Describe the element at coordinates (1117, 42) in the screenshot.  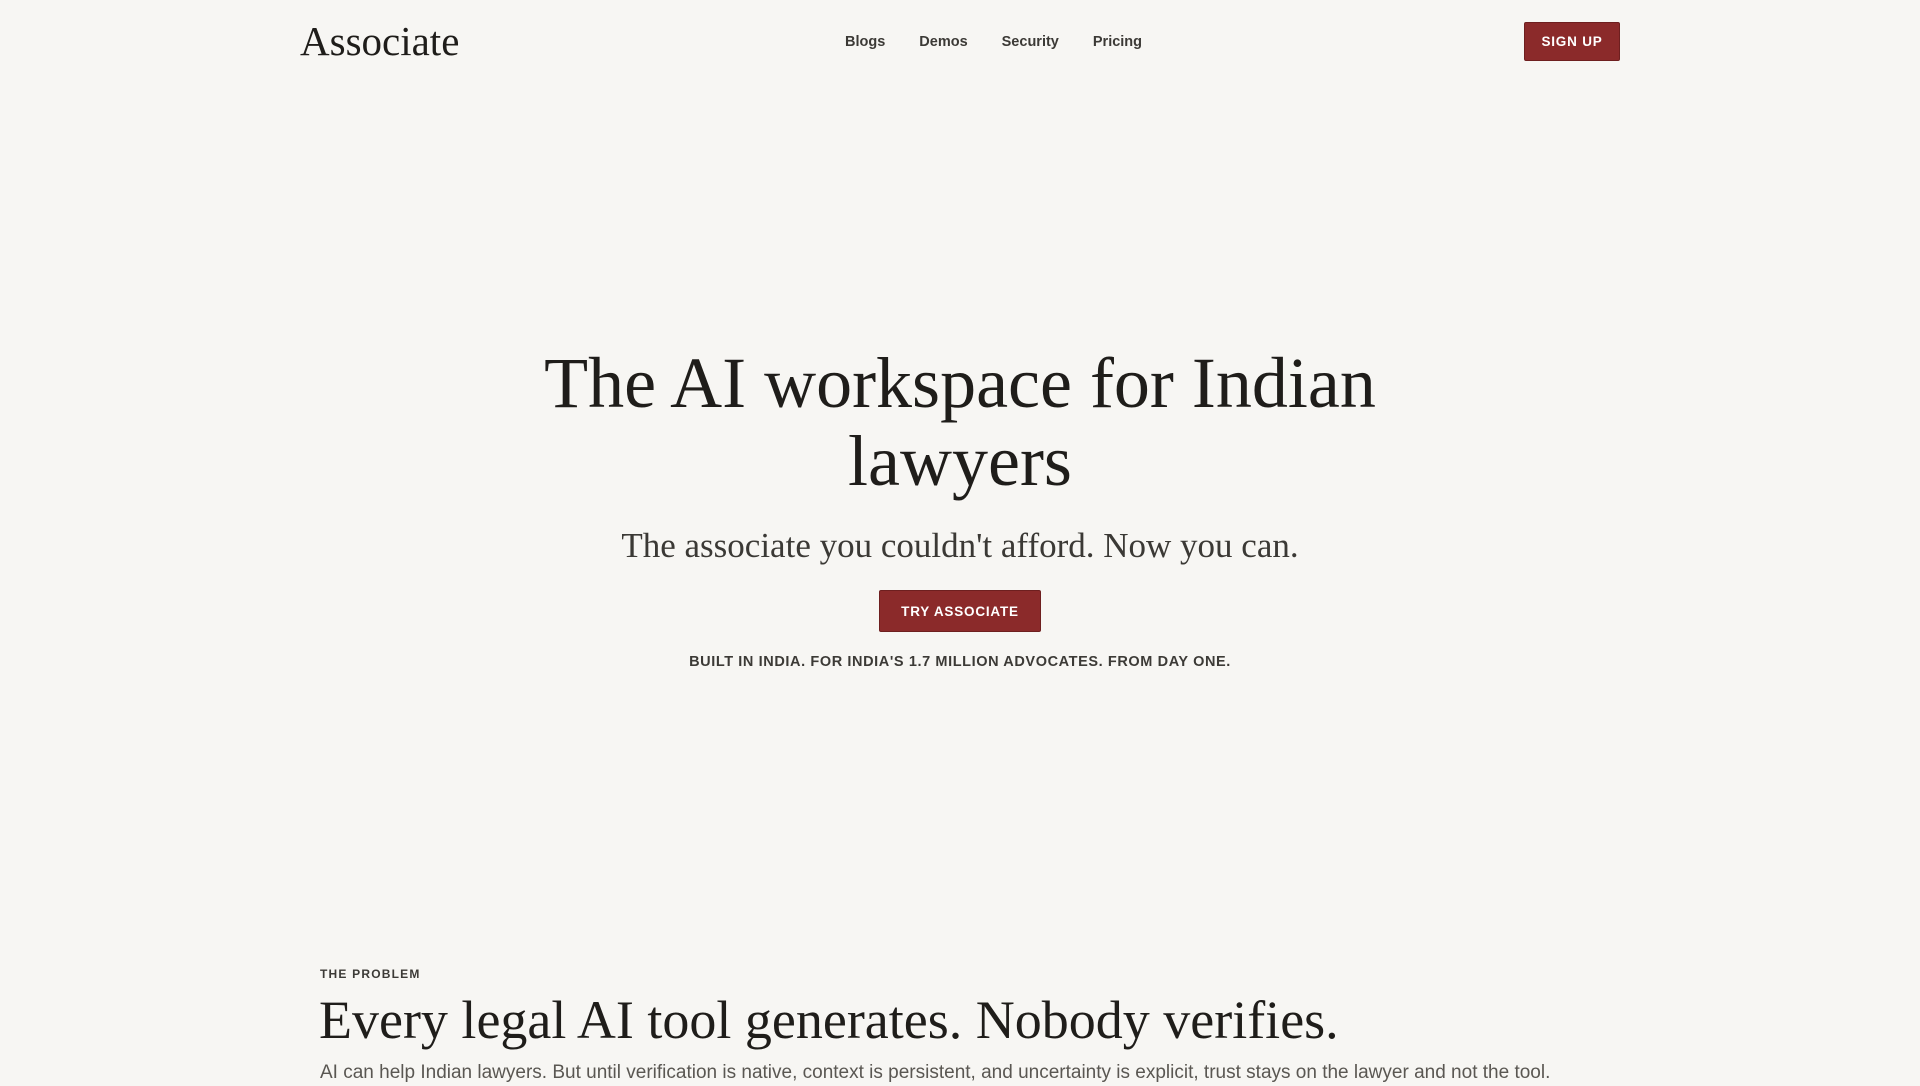
I see `nav-link-pricing: Pricing` at that location.